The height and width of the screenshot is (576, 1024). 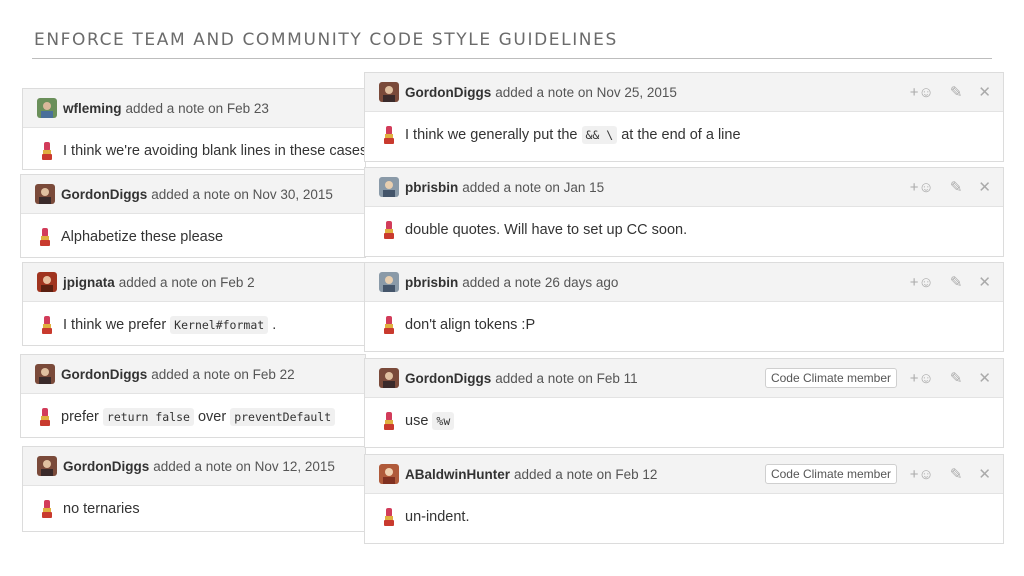 What do you see at coordinates (142, 237) in the screenshot?
I see `note-text: Alphabetize these please` at bounding box center [142, 237].